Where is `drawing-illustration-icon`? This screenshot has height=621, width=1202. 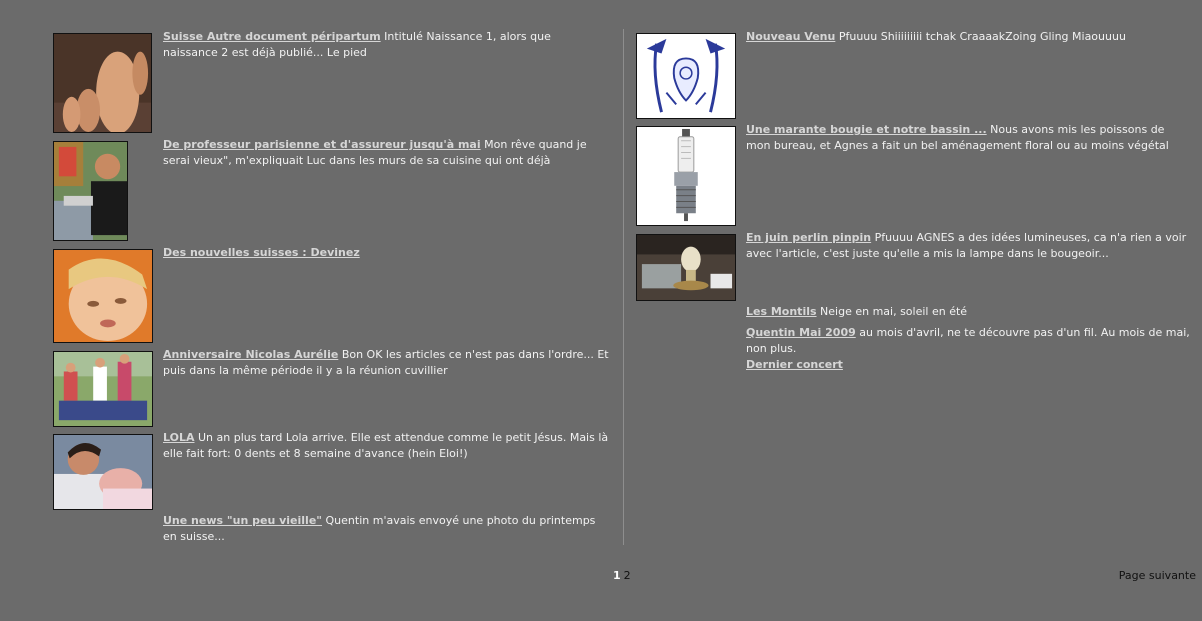
drawing-illustration-icon is located at coordinates (686, 76).